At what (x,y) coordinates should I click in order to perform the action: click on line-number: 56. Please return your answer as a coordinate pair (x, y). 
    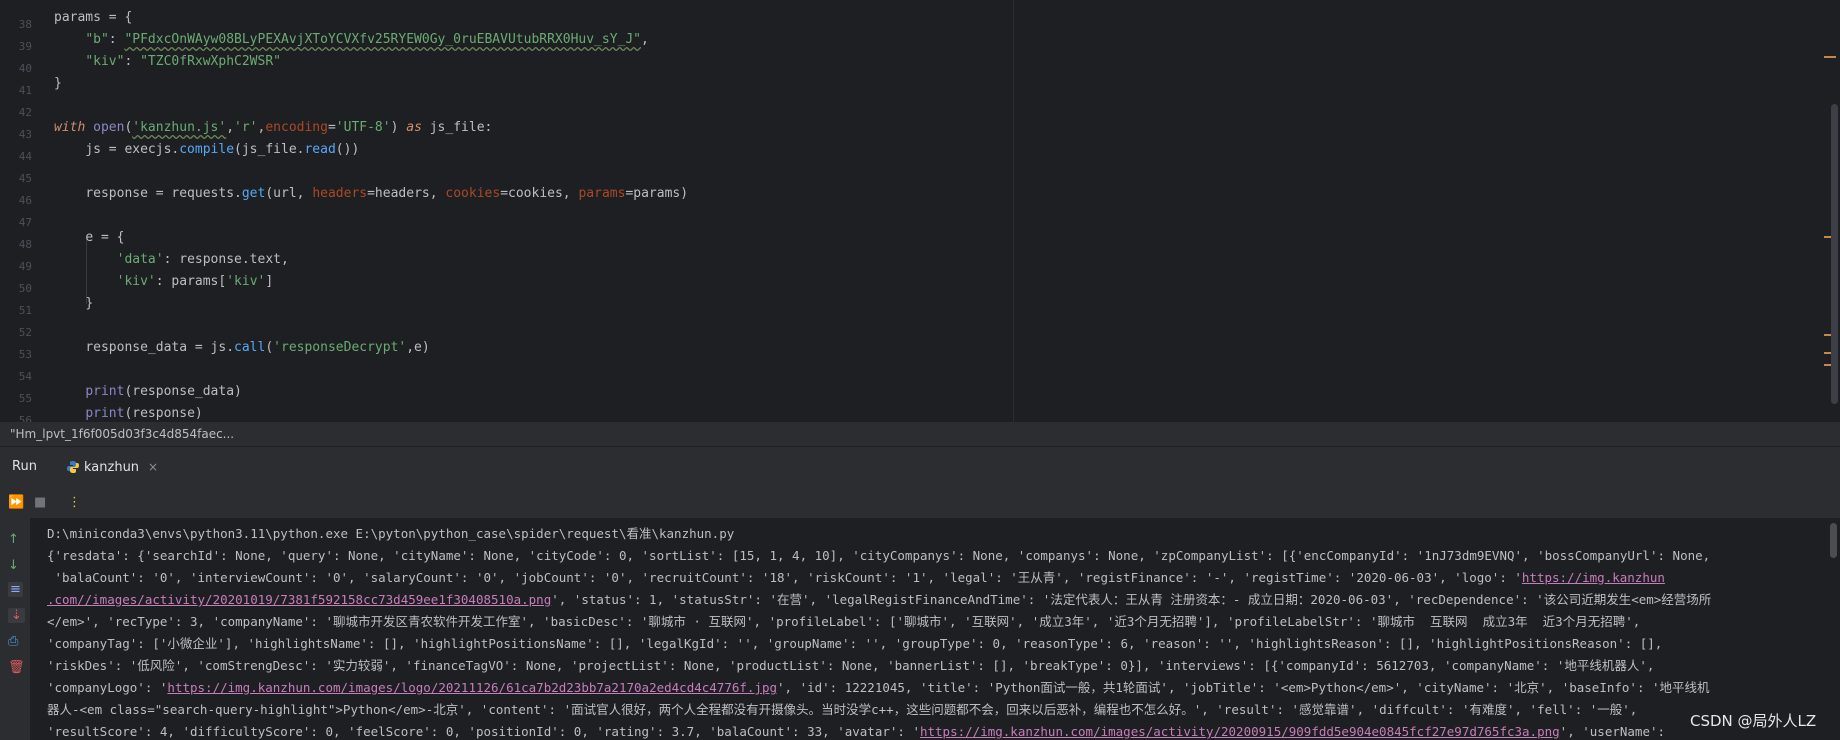
    Looking at the image, I should click on (25, 418).